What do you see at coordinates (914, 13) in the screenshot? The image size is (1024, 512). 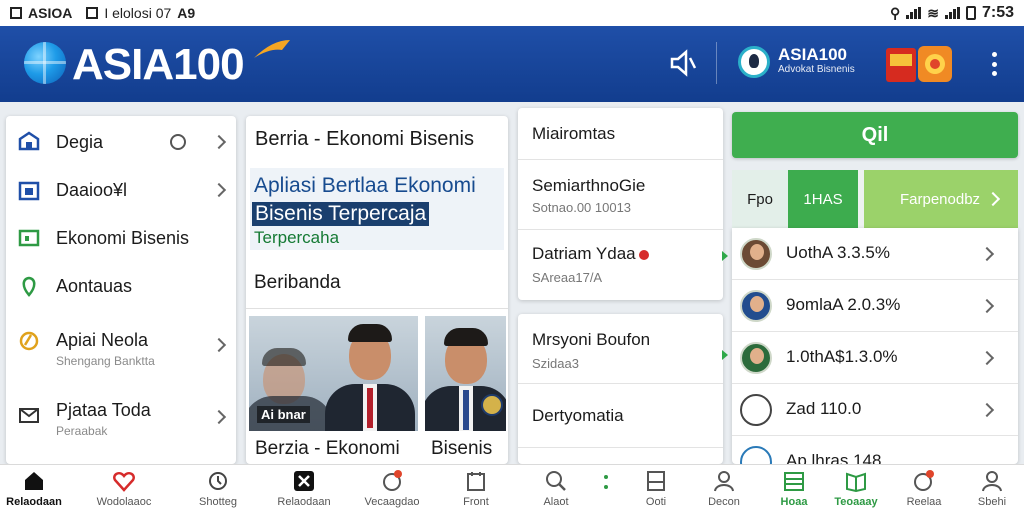 I see `signal-icon` at bounding box center [914, 13].